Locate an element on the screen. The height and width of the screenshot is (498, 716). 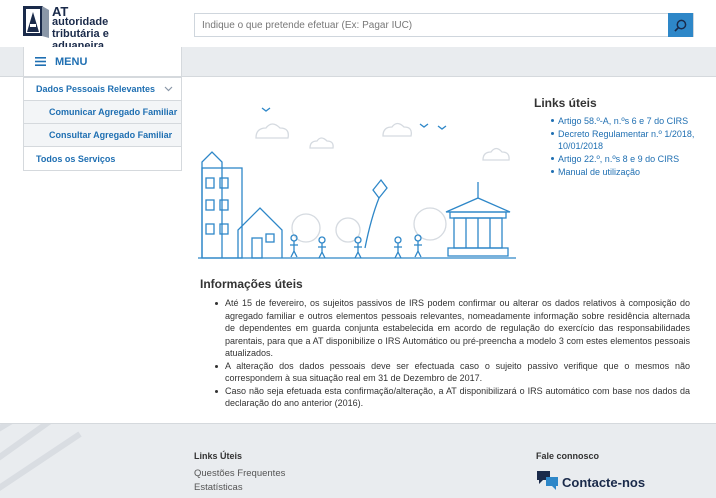
search-icon is located at coordinates (680, 25).